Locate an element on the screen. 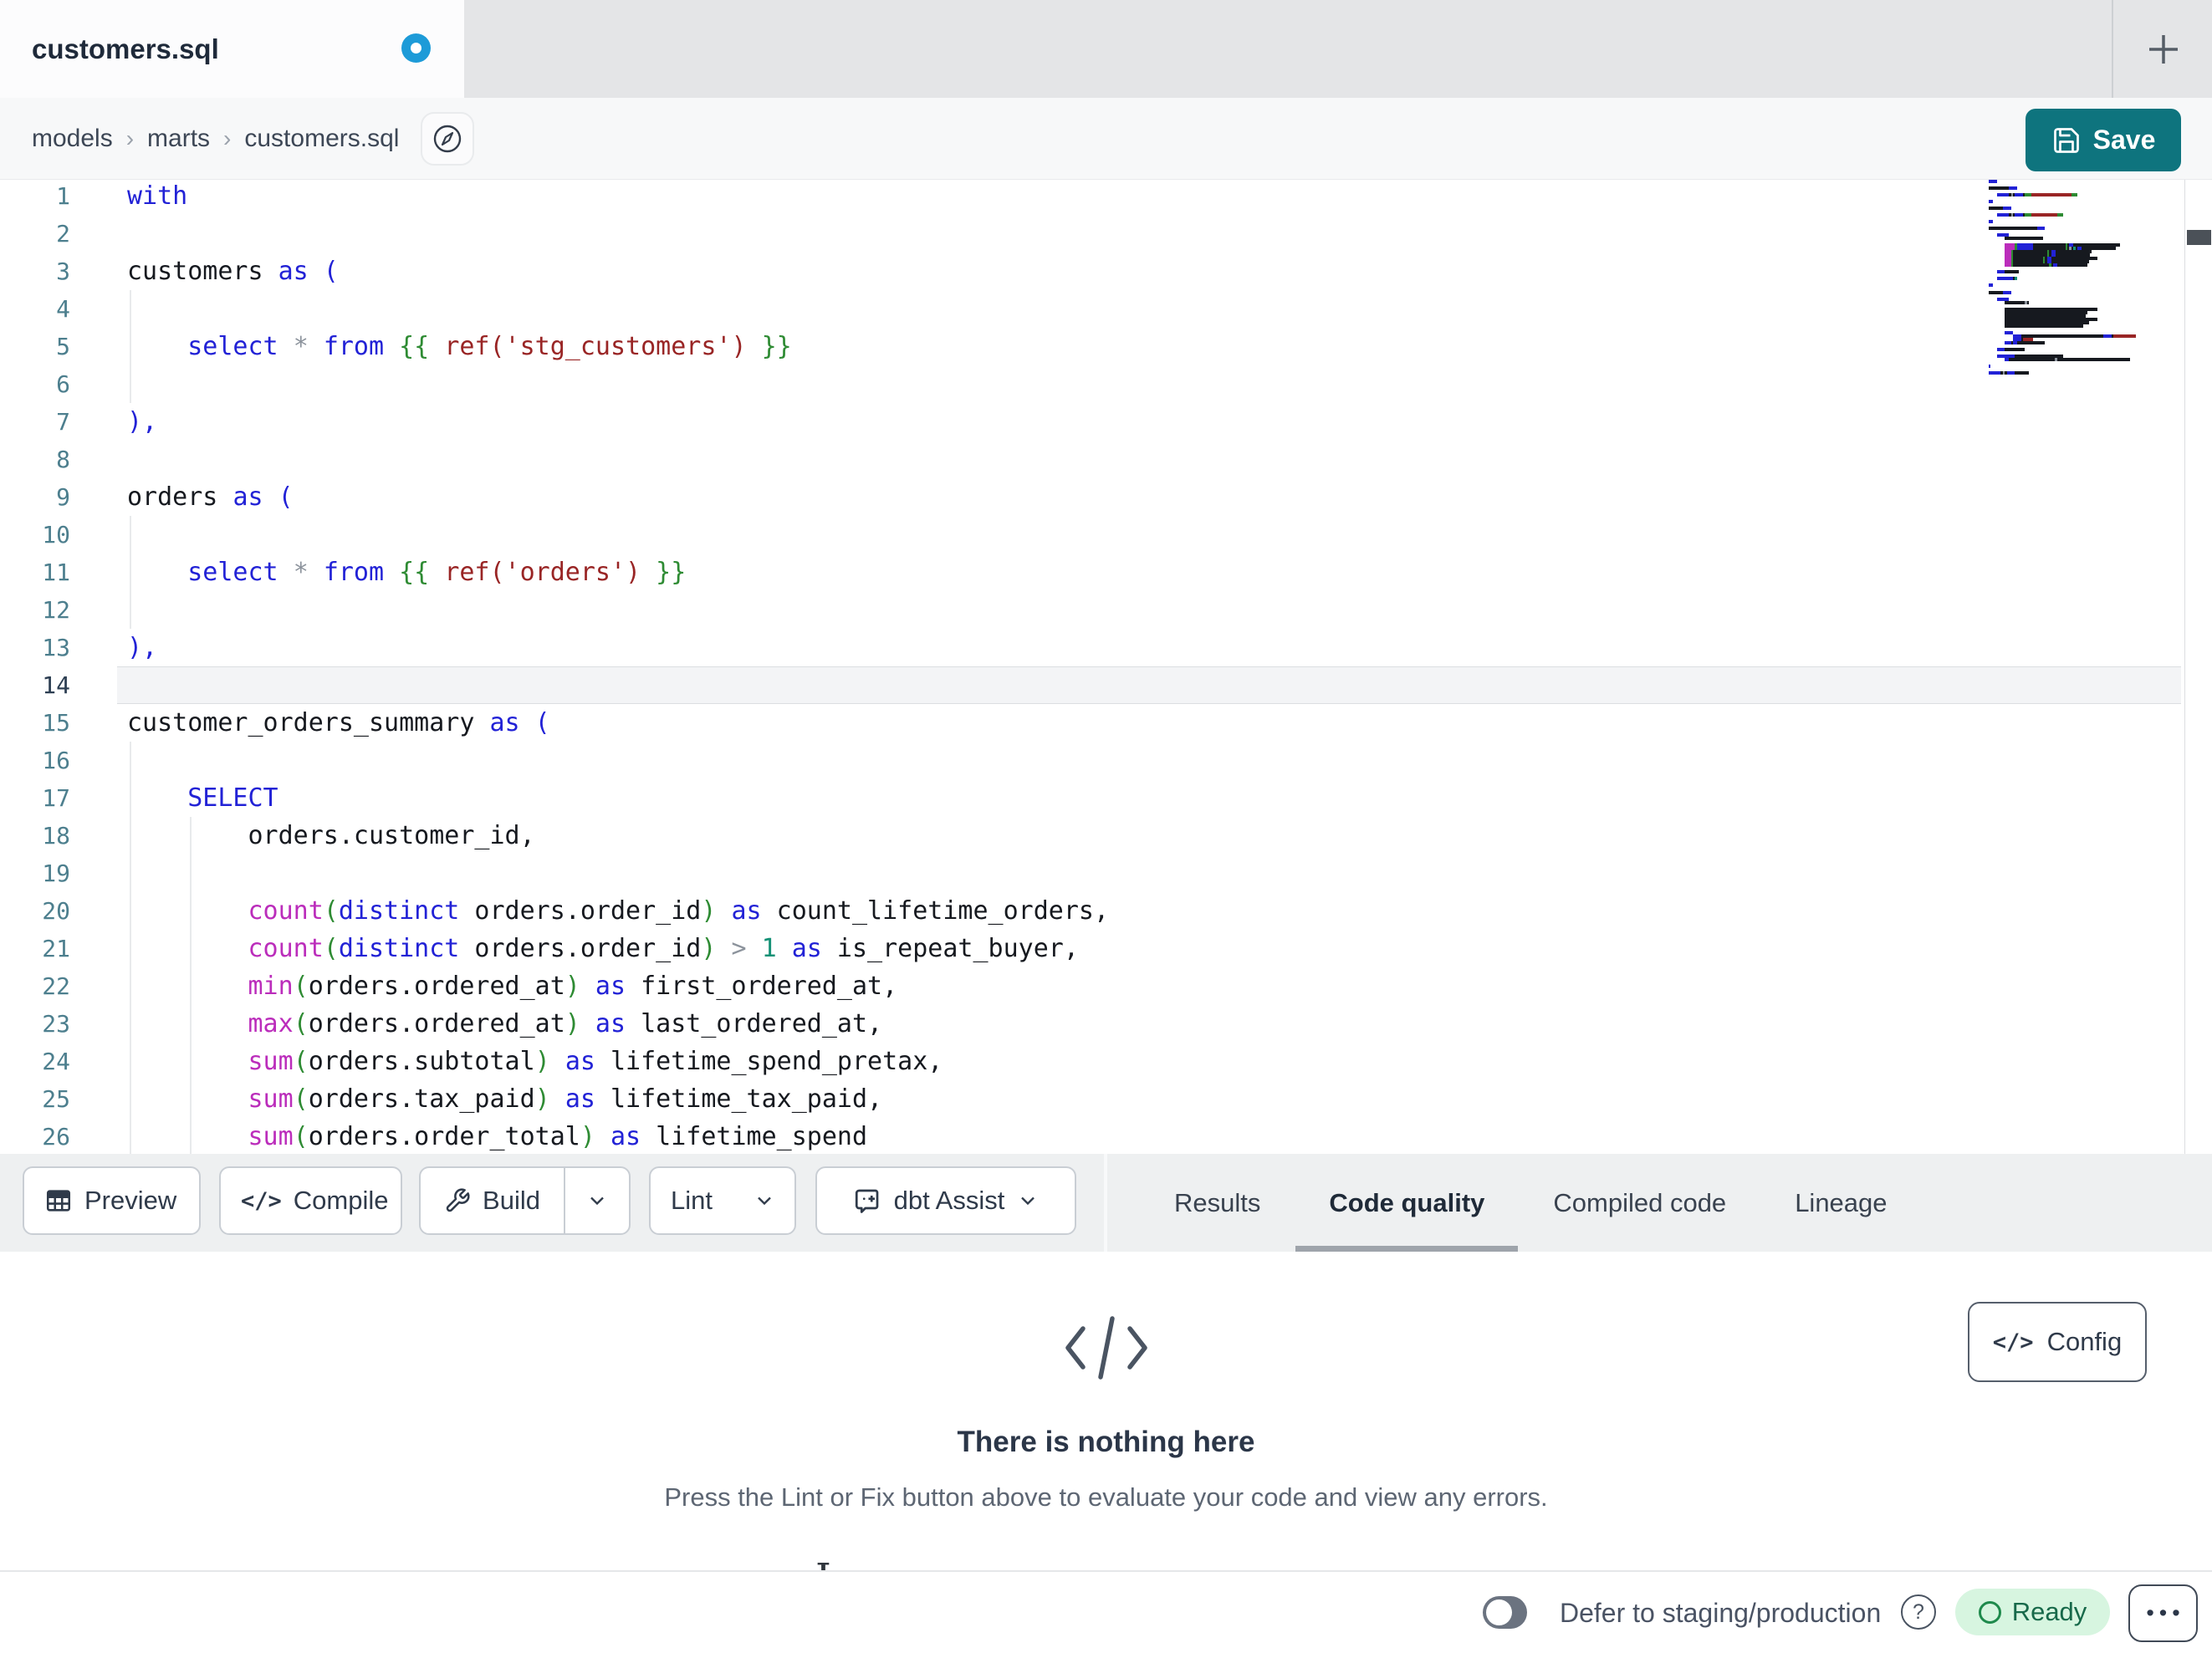 The width and height of the screenshot is (2212, 1653). tabstrip-divider is located at coordinates (2112, 49).